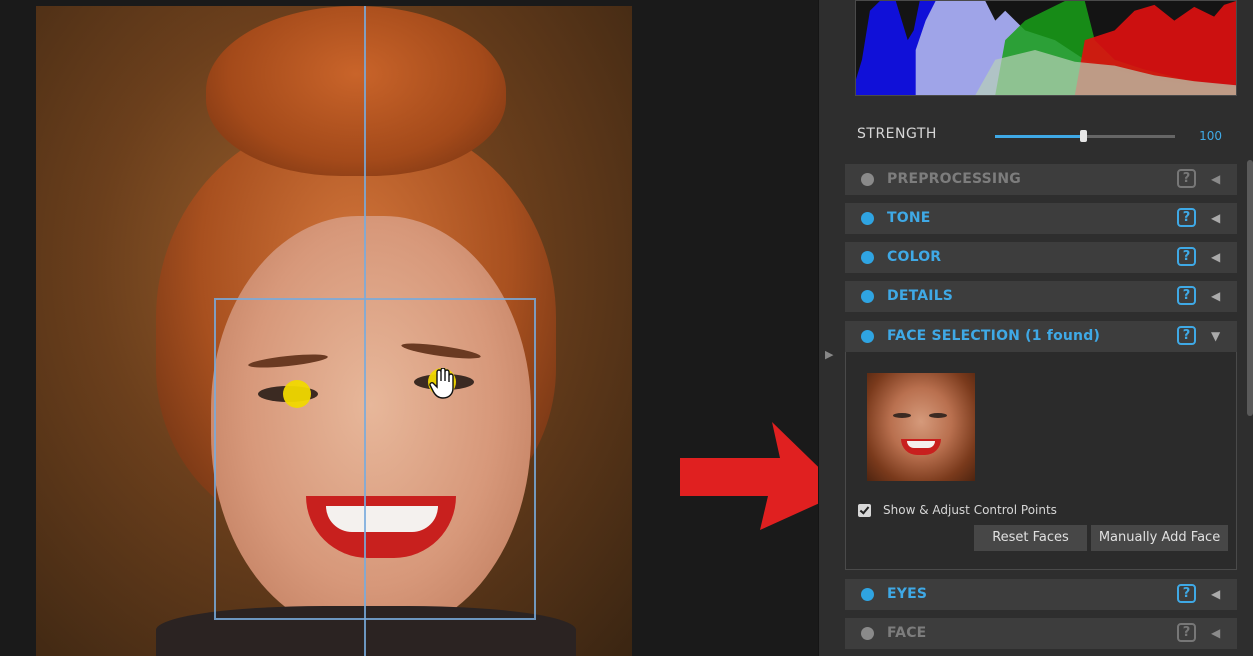 The image size is (1253, 656). What do you see at coordinates (375, 459) in the screenshot?
I see `face-bounding-box` at bounding box center [375, 459].